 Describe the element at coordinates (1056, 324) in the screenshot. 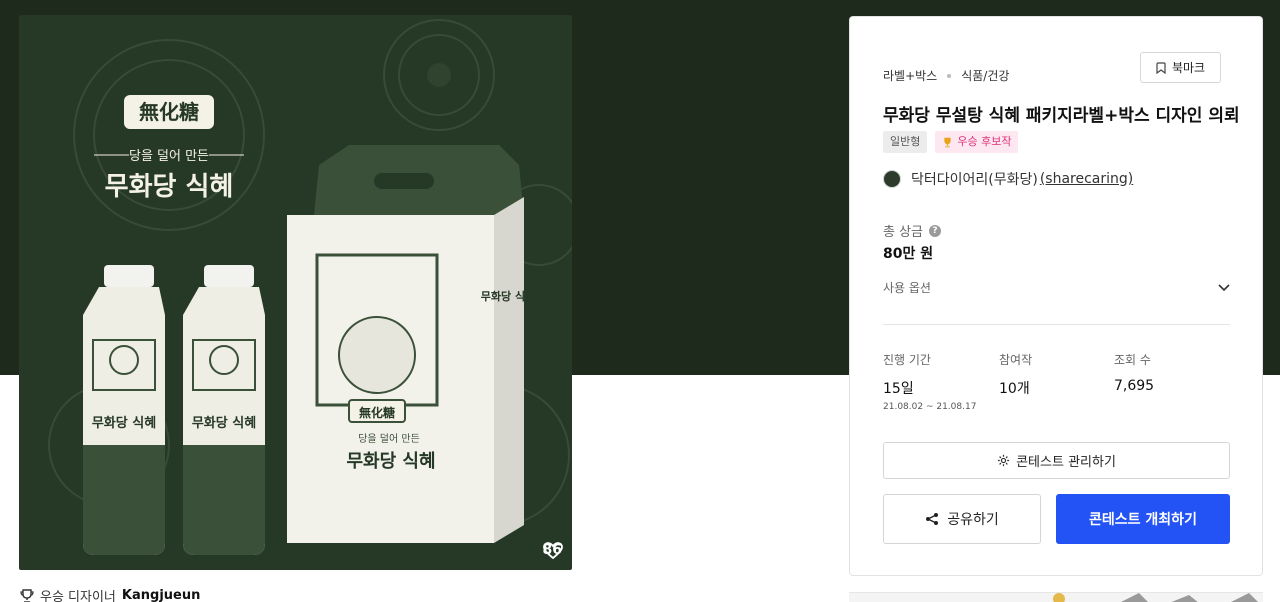

I see `divider` at that location.